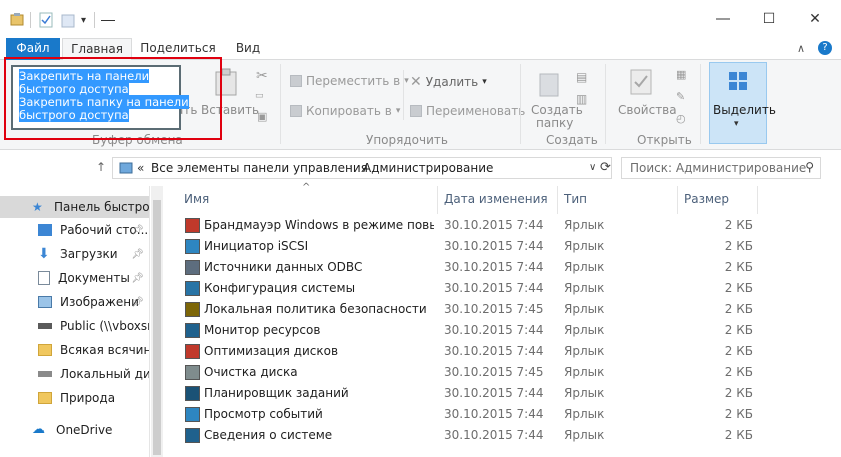 This screenshot has height=457, width=841. What do you see at coordinates (448, 82) in the screenshot?
I see `delete-button: ✕ Удалить ▾` at bounding box center [448, 82].